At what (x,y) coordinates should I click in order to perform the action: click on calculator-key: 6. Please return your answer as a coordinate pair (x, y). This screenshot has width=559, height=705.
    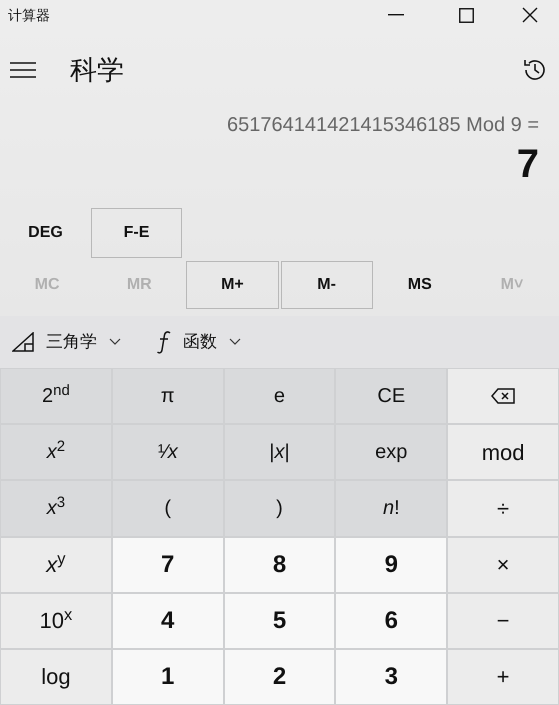
    Looking at the image, I should click on (391, 621).